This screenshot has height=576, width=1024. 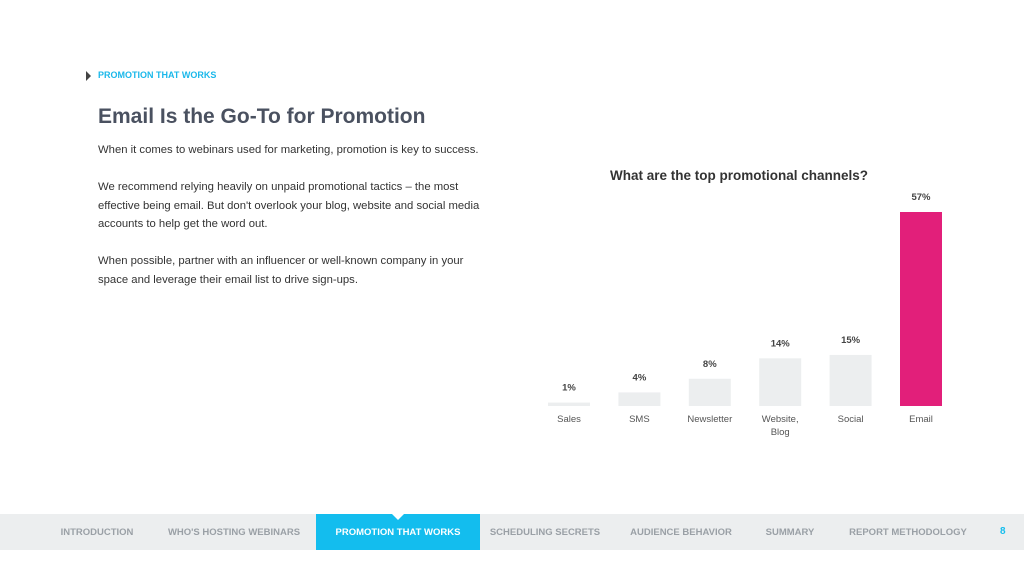 What do you see at coordinates (908, 532) in the screenshot?
I see `nav-item-methodology: REPORT METHODOLOGY` at bounding box center [908, 532].